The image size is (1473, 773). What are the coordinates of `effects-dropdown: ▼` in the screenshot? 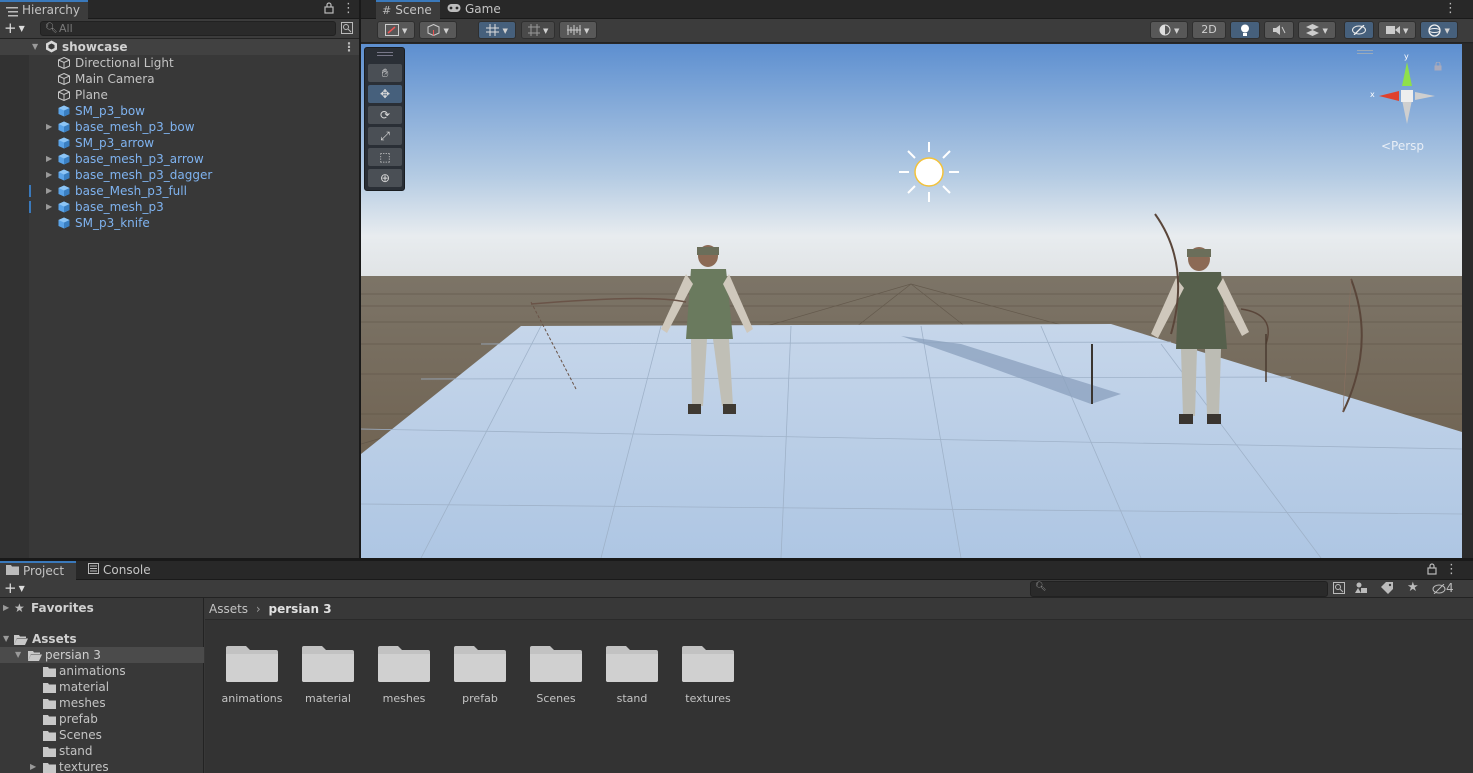 It's located at (1317, 30).